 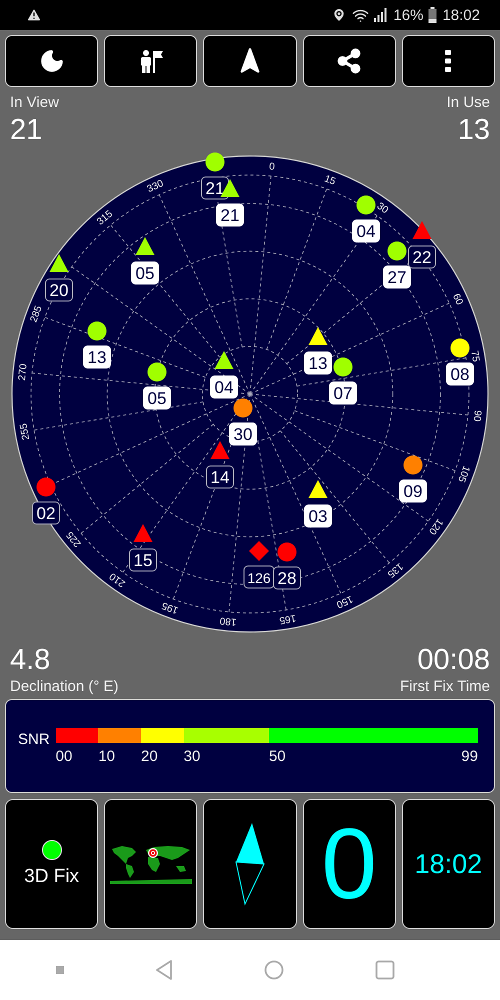 I want to click on azimuth-label: 30, so click(x=382, y=208).